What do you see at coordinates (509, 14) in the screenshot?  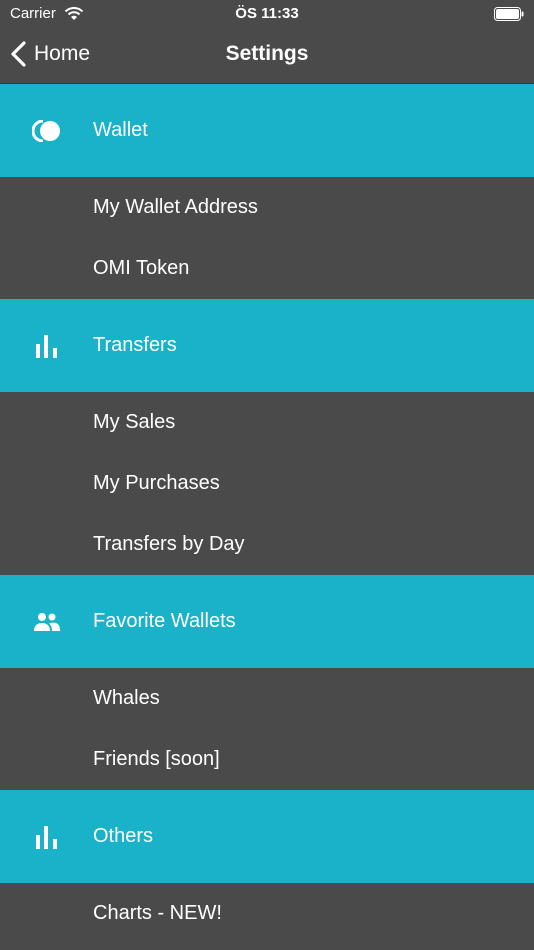 I see `battery-icon` at bounding box center [509, 14].